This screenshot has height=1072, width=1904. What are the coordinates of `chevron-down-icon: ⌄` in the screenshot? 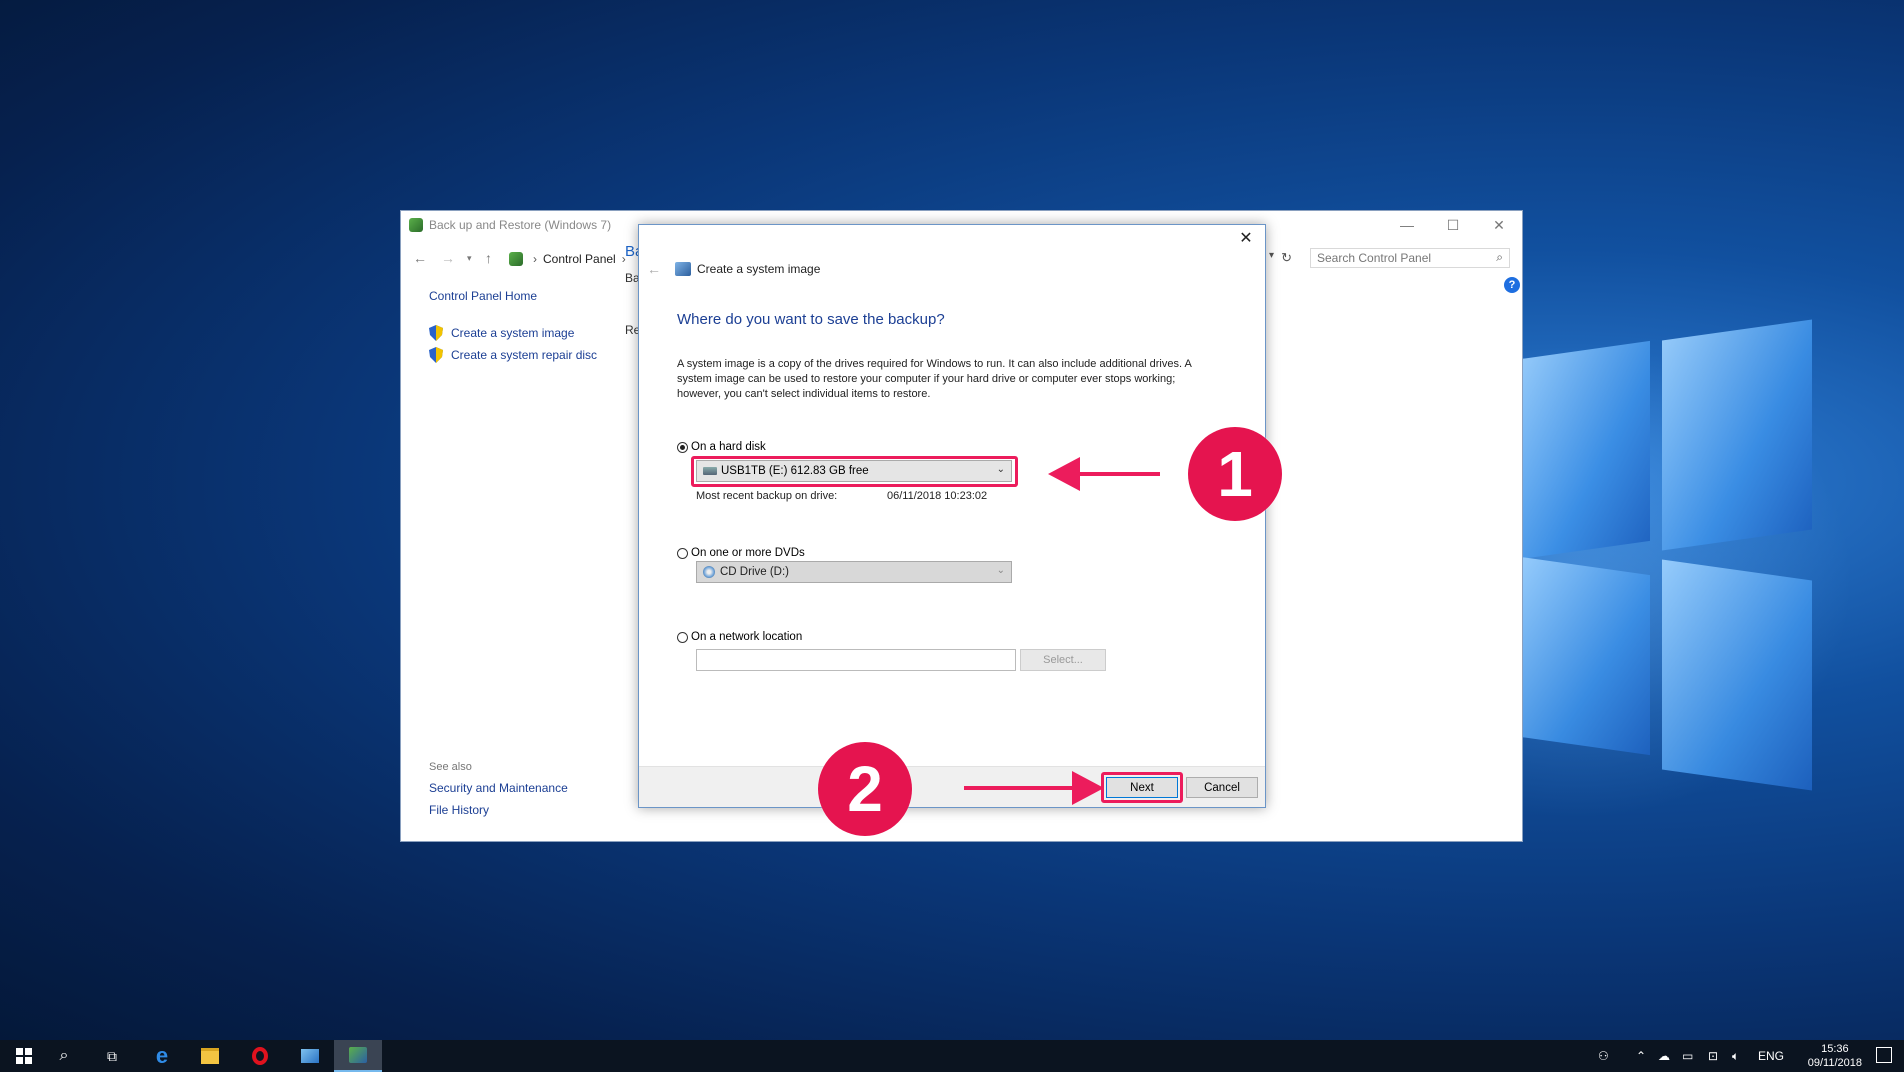 It's located at (1001, 570).